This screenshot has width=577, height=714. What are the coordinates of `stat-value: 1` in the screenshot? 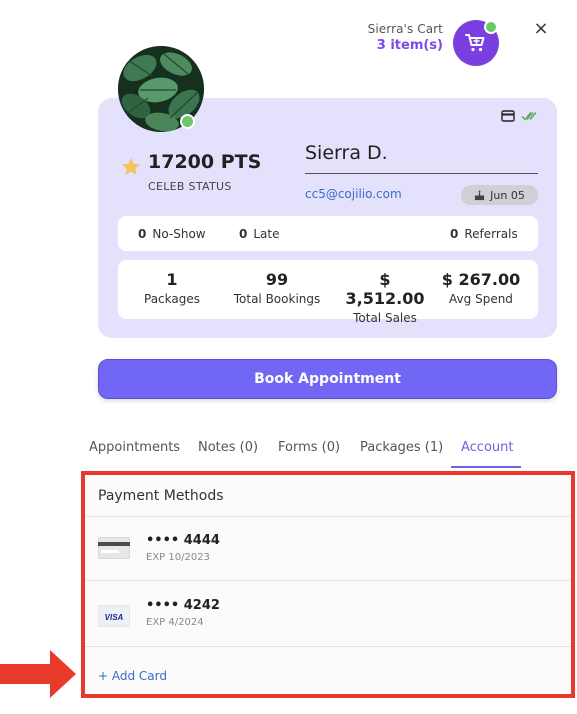 It's located at (172, 279).